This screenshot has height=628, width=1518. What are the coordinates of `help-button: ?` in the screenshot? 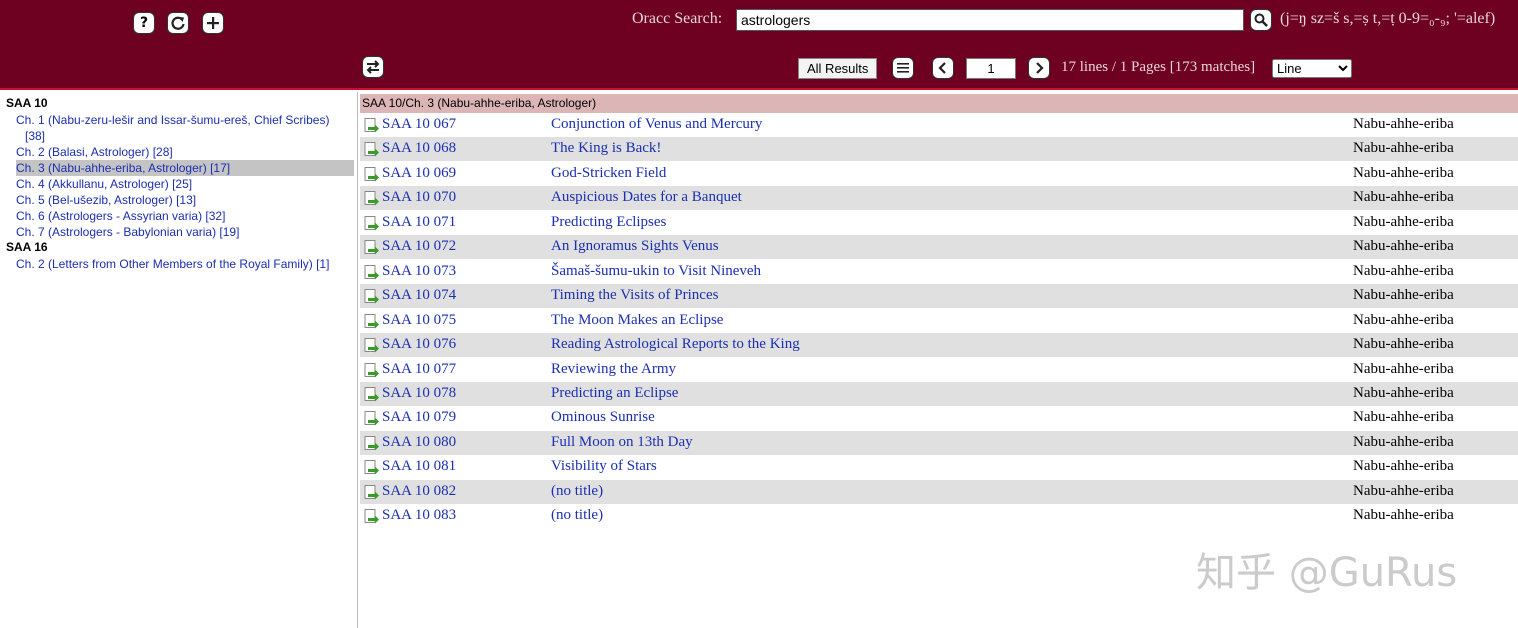 It's located at (144, 23).